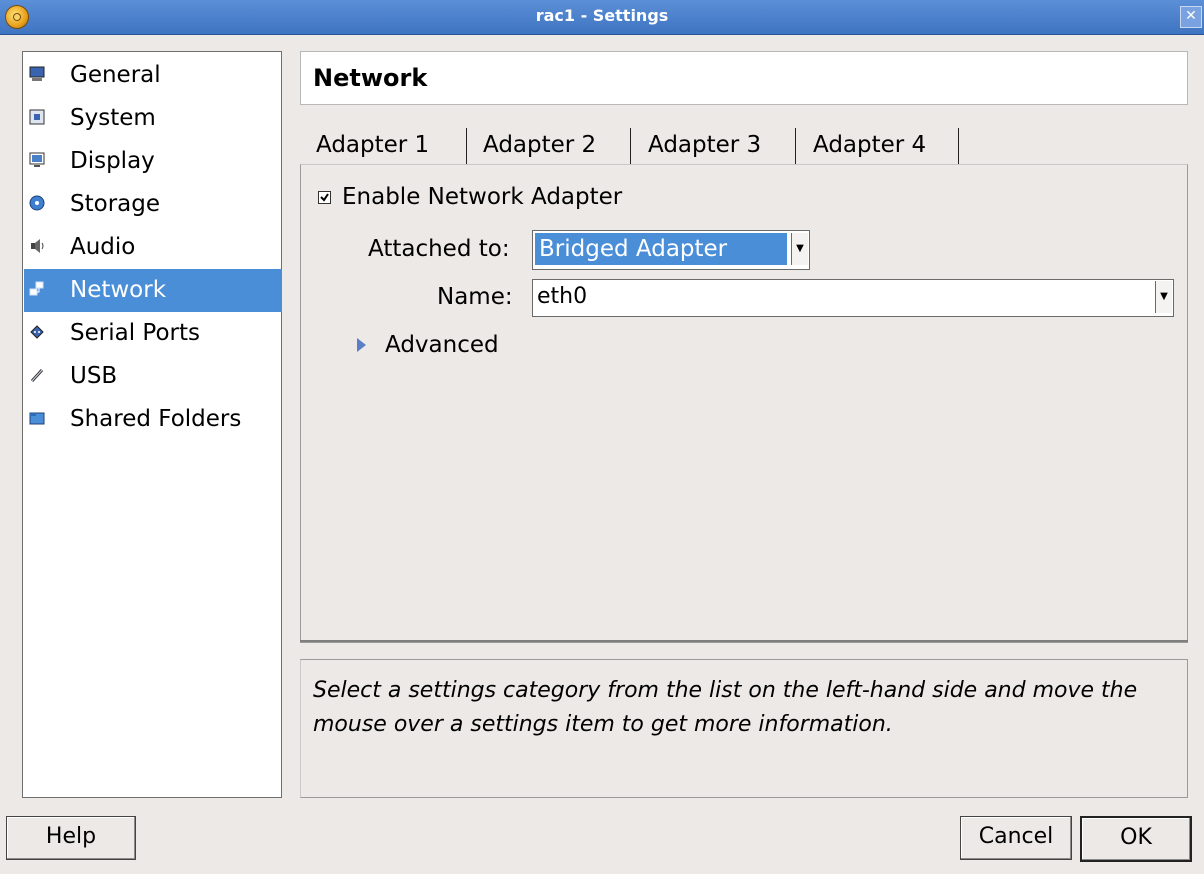 This screenshot has height=874, width=1204. Describe the element at coordinates (115, 204) in the screenshot. I see `sidebar-item-label: Storage` at that location.